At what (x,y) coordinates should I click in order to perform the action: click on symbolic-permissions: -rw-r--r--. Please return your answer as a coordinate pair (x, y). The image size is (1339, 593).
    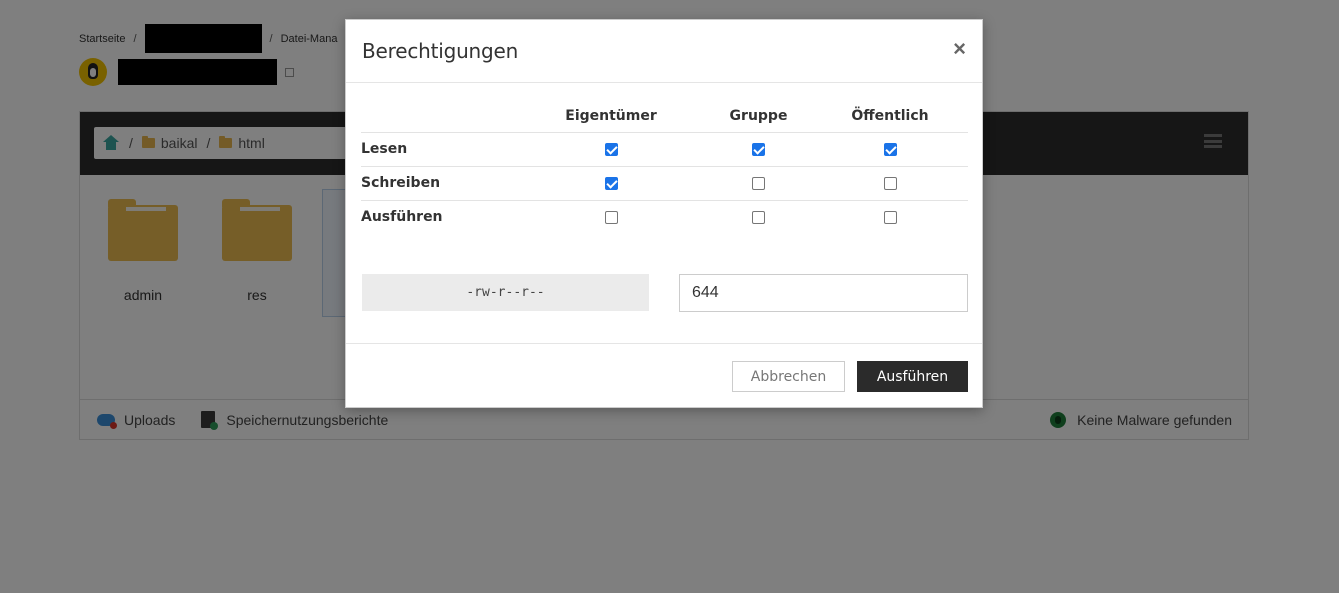
    Looking at the image, I should click on (505, 292).